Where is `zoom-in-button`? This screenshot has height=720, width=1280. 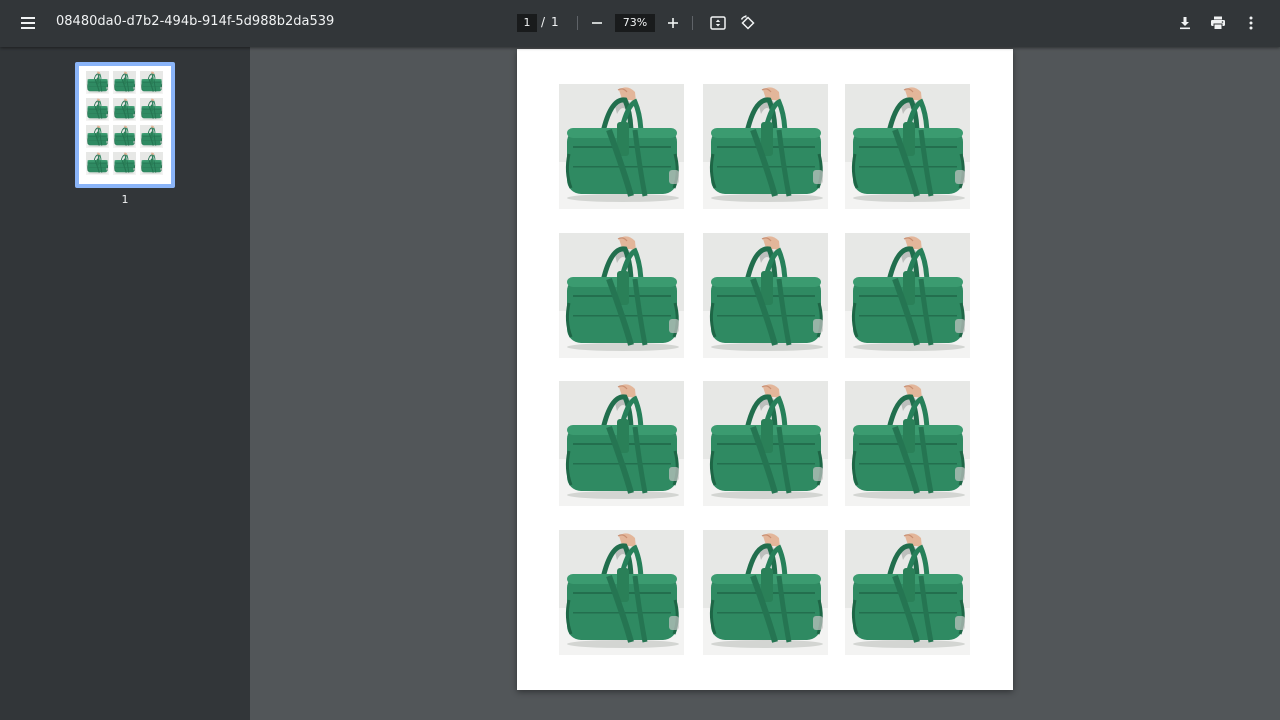
zoom-in-button is located at coordinates (673, 23).